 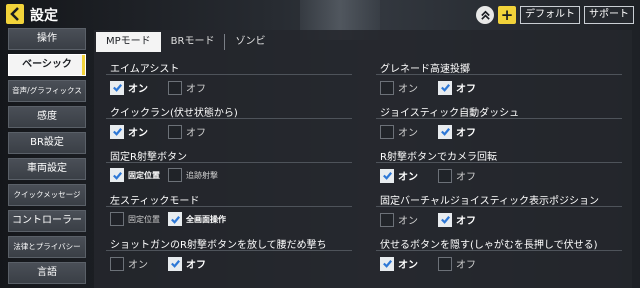 What do you see at coordinates (231, 82) in the screenshot?
I see `setting-row: エイムアシスト オン オフ` at bounding box center [231, 82].